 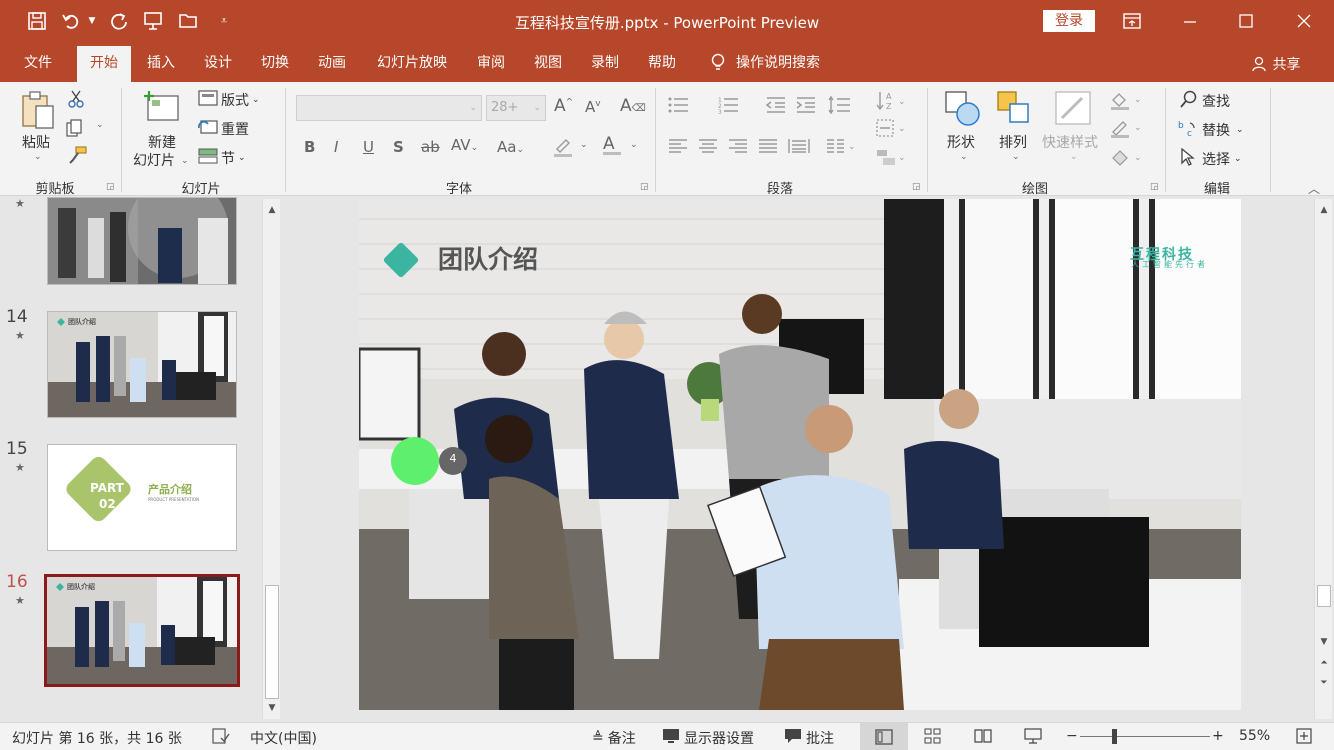 I want to click on login-button: 登录, so click(x=1069, y=21).